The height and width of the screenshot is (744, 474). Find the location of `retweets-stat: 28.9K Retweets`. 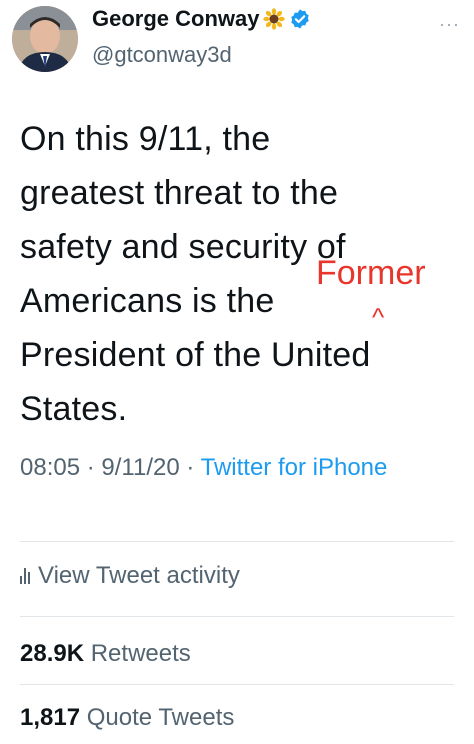

retweets-stat: 28.9K Retweets is located at coordinates (105, 654).